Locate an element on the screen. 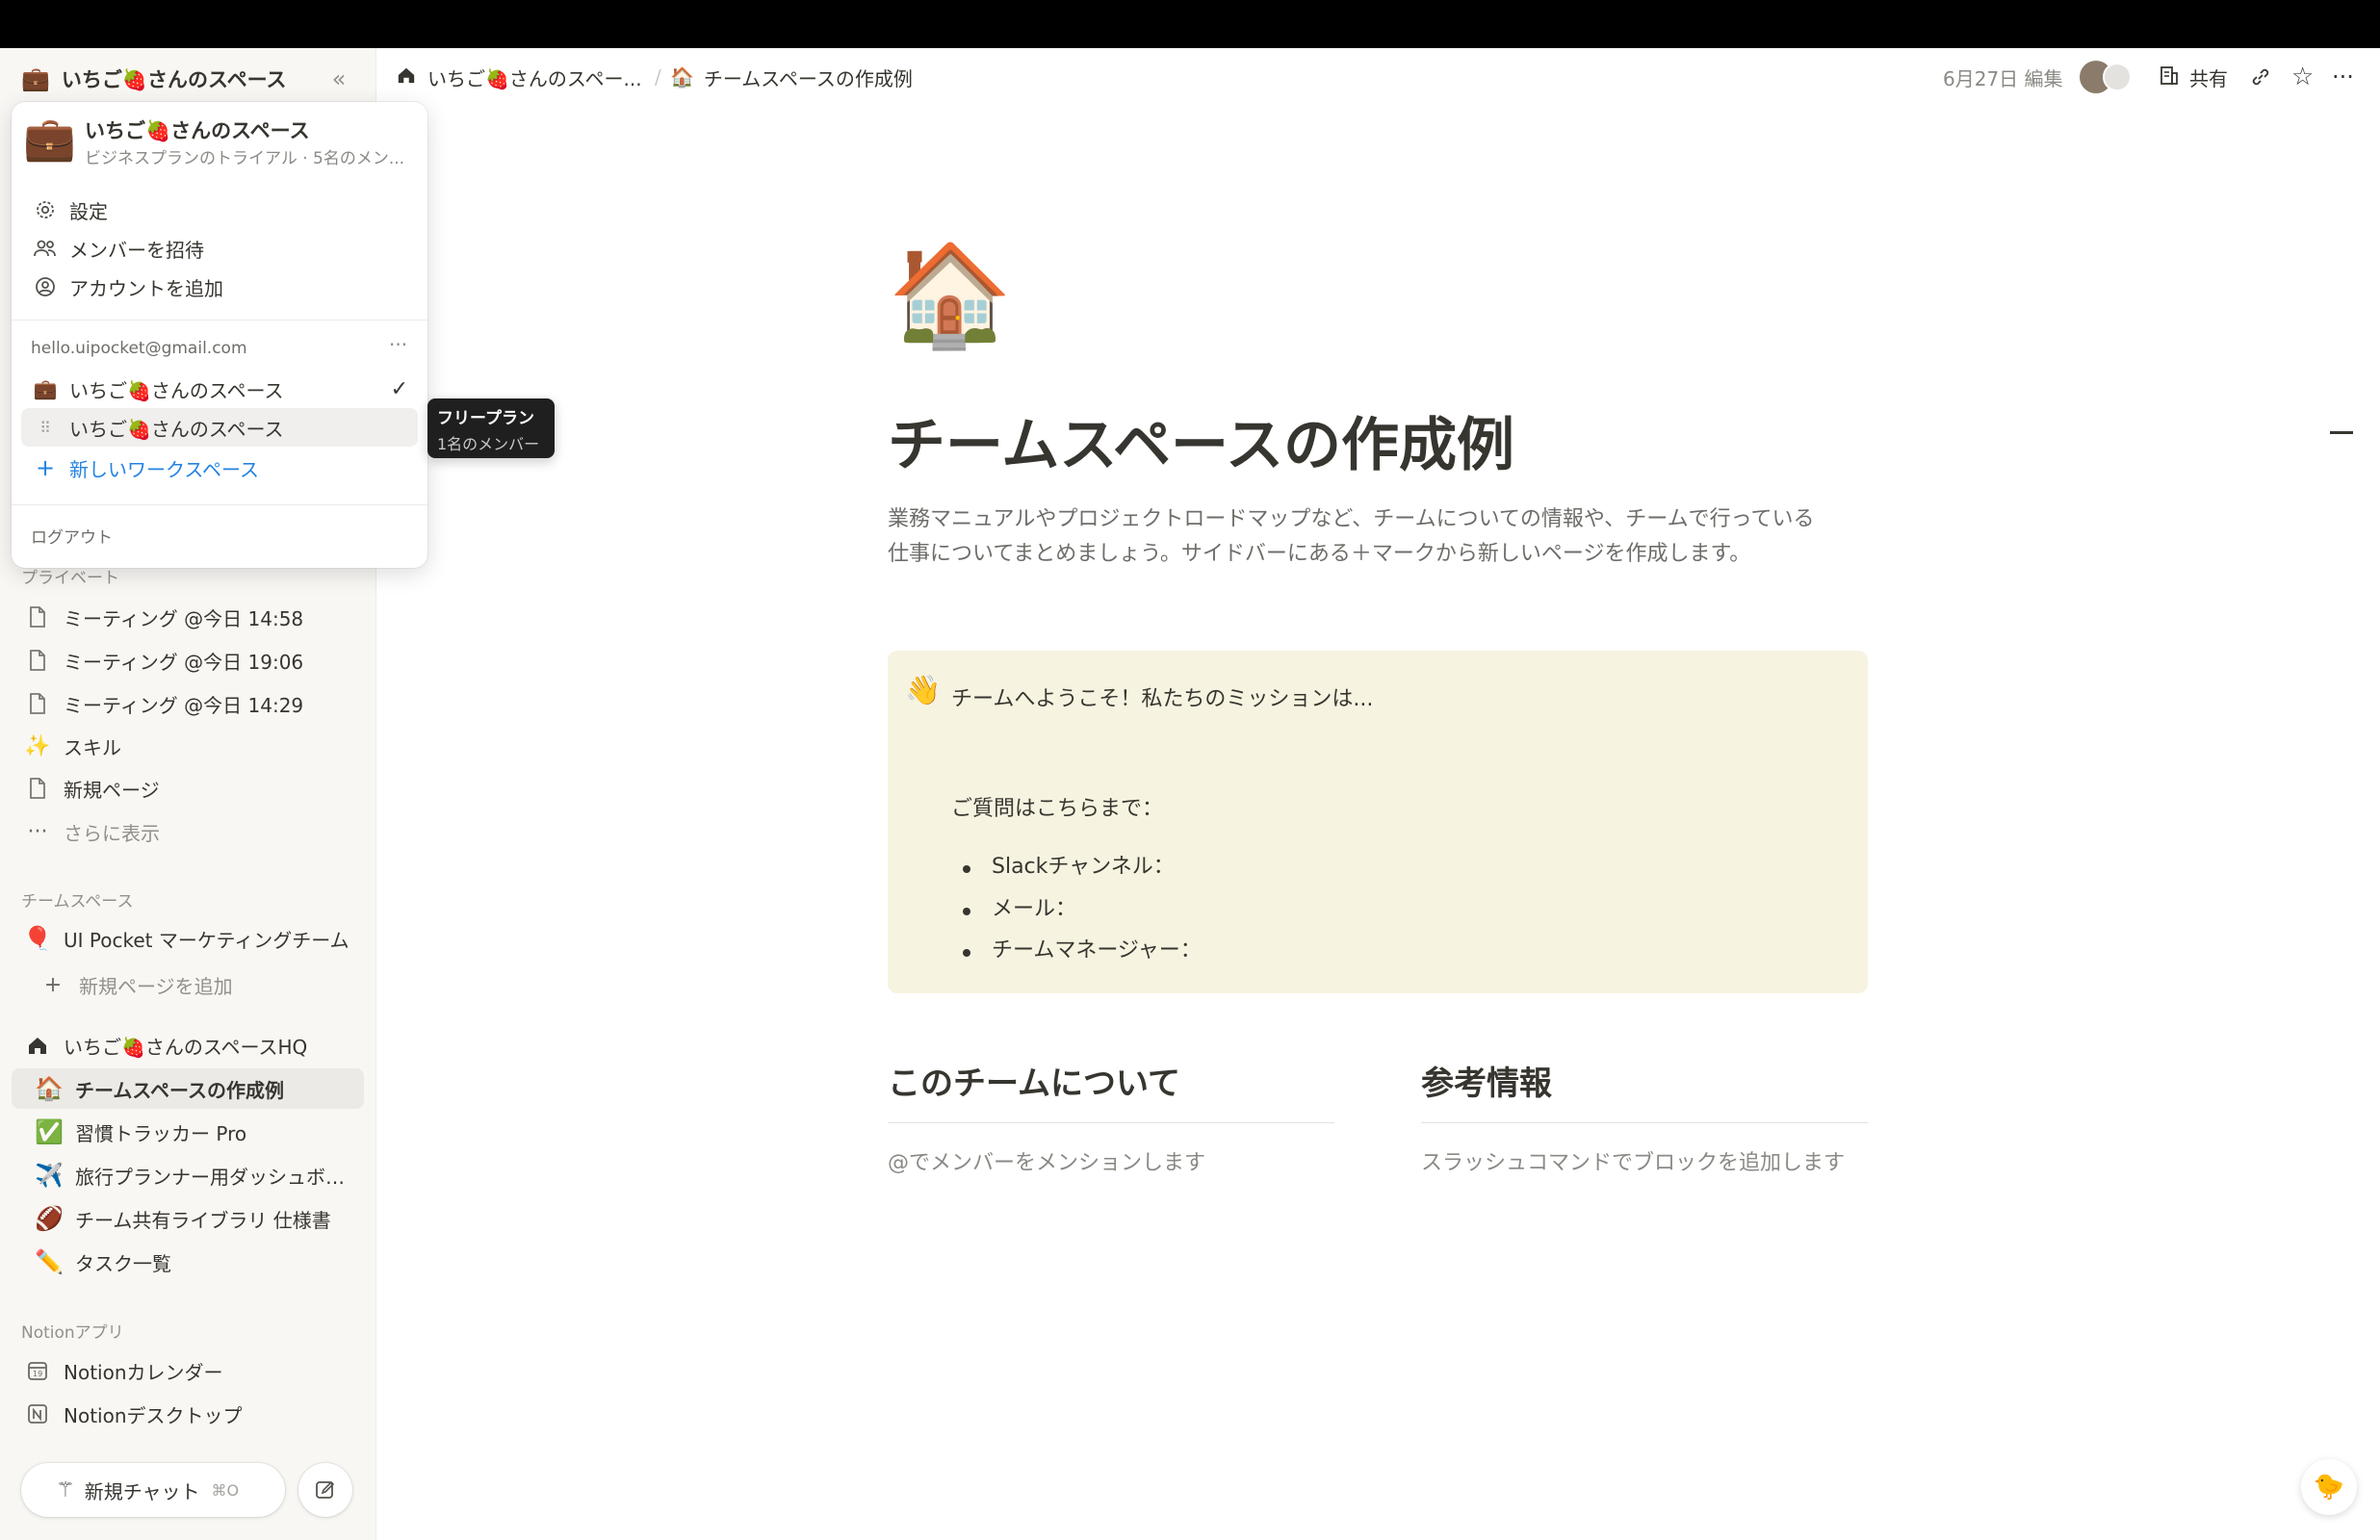  checkmark-icon: ✓ is located at coordinates (399, 388).